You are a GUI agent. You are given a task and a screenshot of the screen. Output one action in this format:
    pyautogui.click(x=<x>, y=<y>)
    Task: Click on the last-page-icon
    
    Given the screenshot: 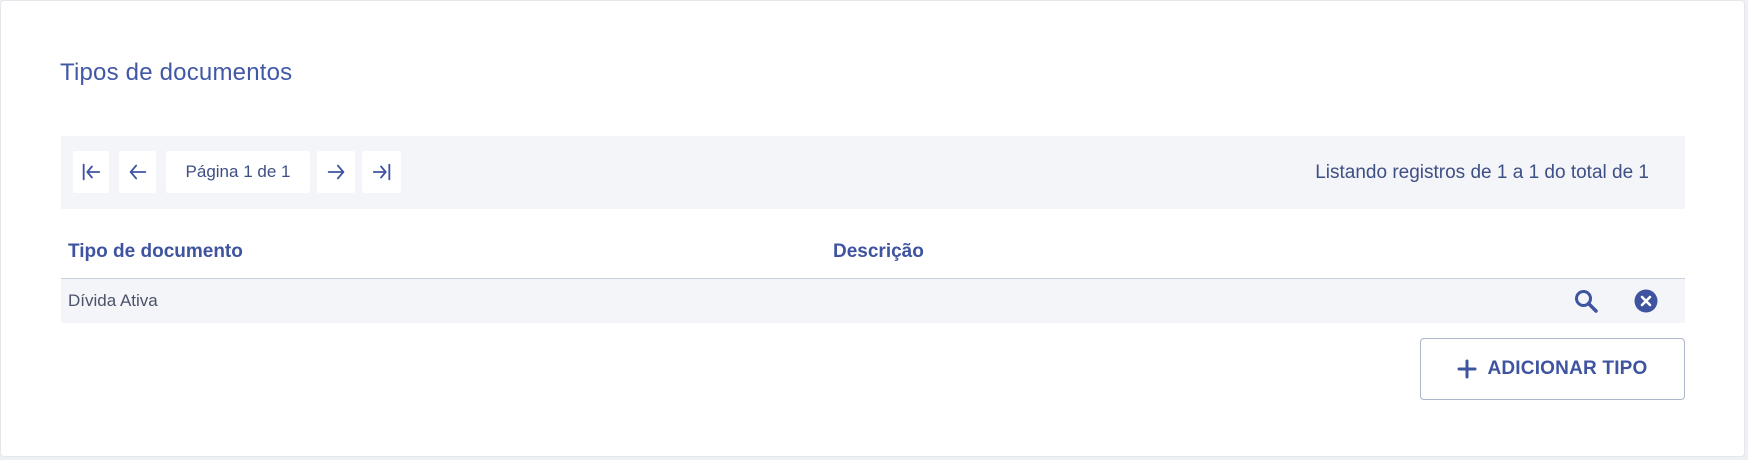 What is the action you would take?
    pyautogui.click(x=381, y=172)
    